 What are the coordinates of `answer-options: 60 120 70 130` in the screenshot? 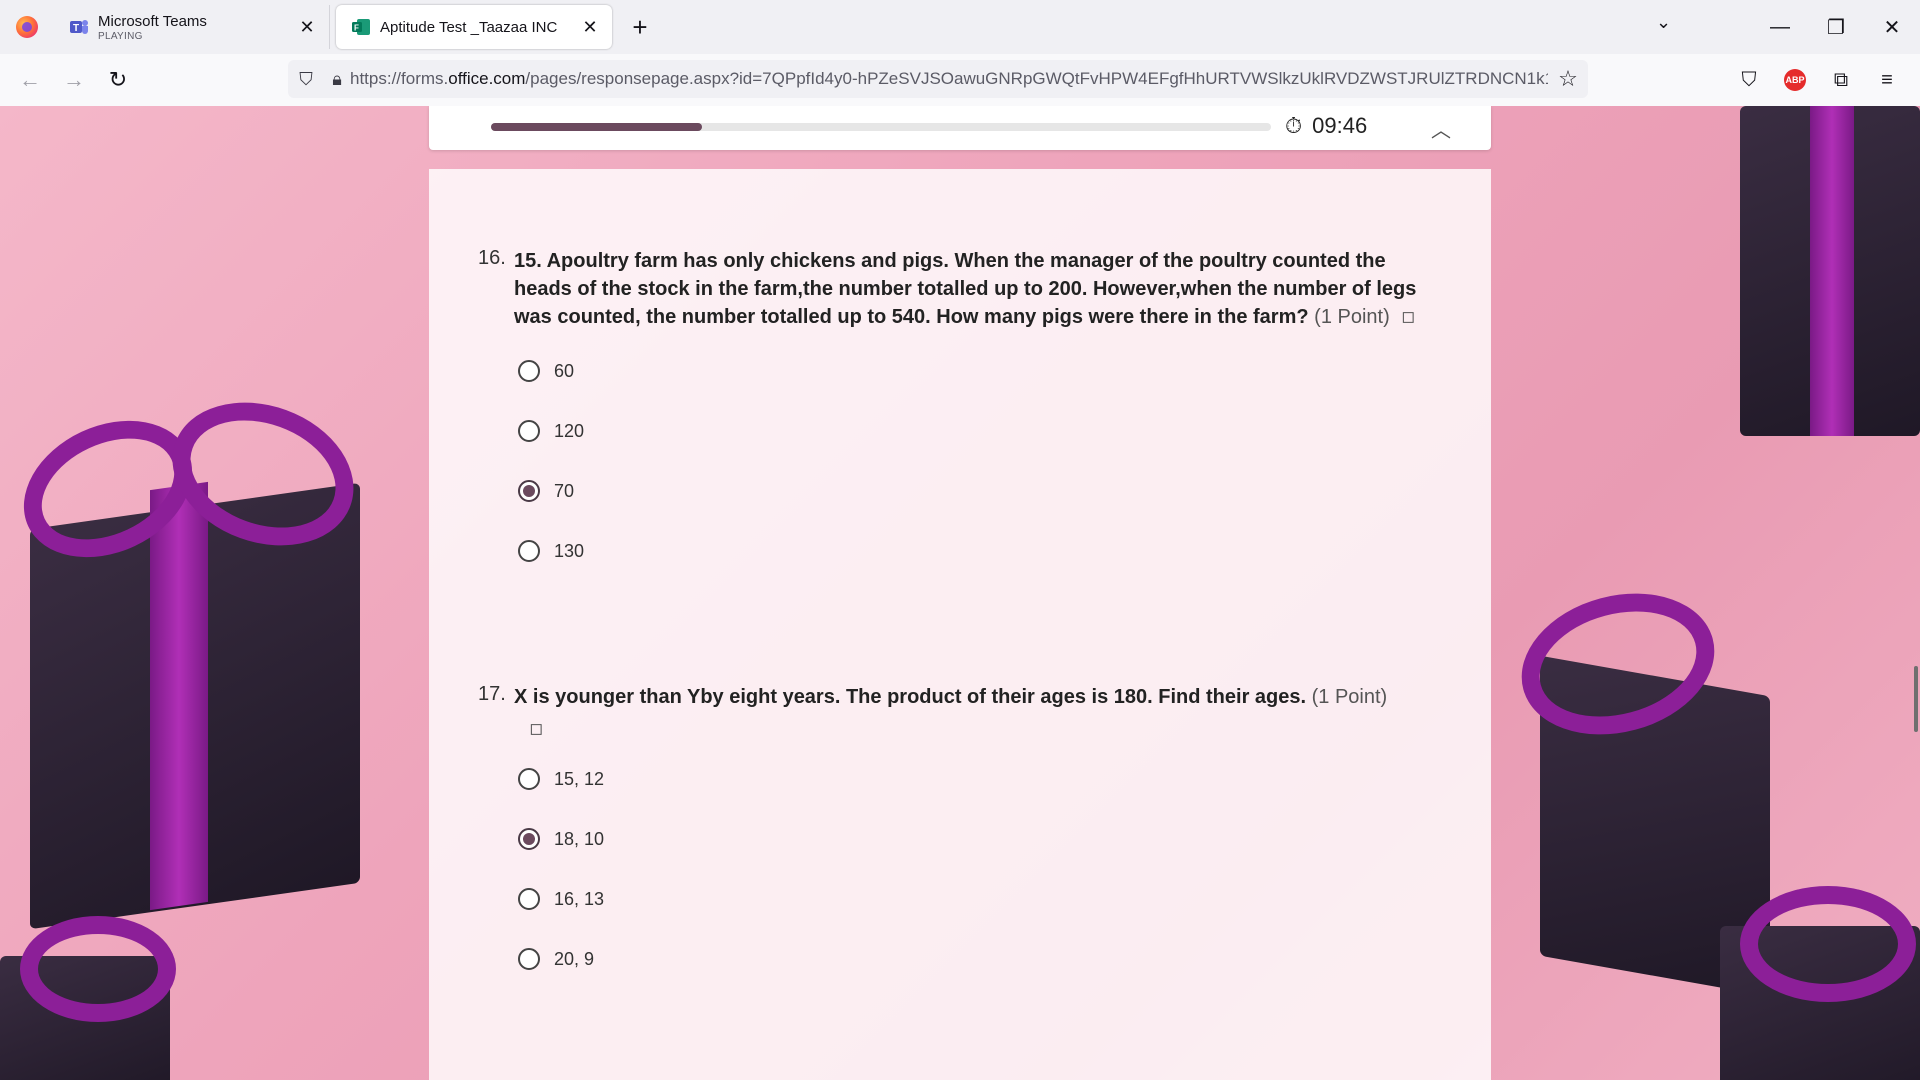 It's located at (976, 461).